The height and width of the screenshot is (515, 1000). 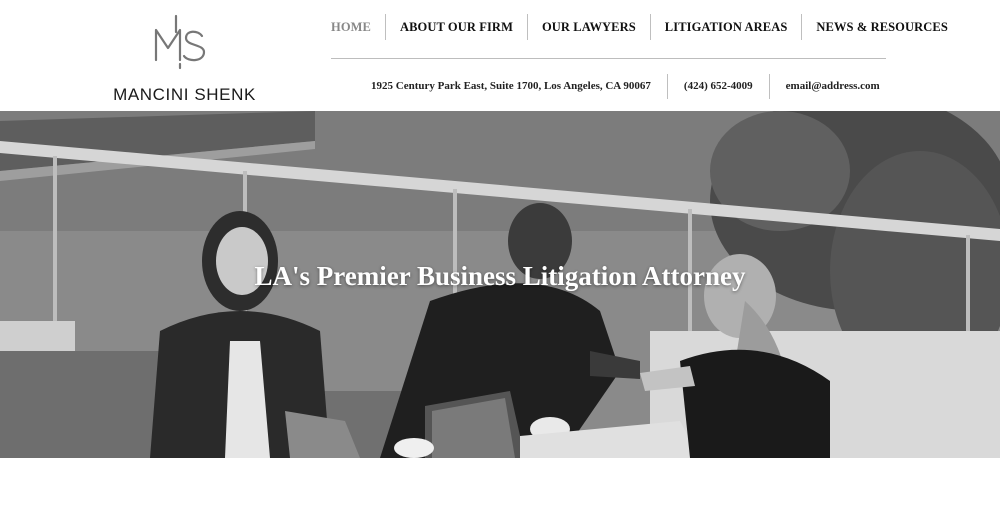 I want to click on brand-name: MANCINI SHENK, so click(x=184, y=94).